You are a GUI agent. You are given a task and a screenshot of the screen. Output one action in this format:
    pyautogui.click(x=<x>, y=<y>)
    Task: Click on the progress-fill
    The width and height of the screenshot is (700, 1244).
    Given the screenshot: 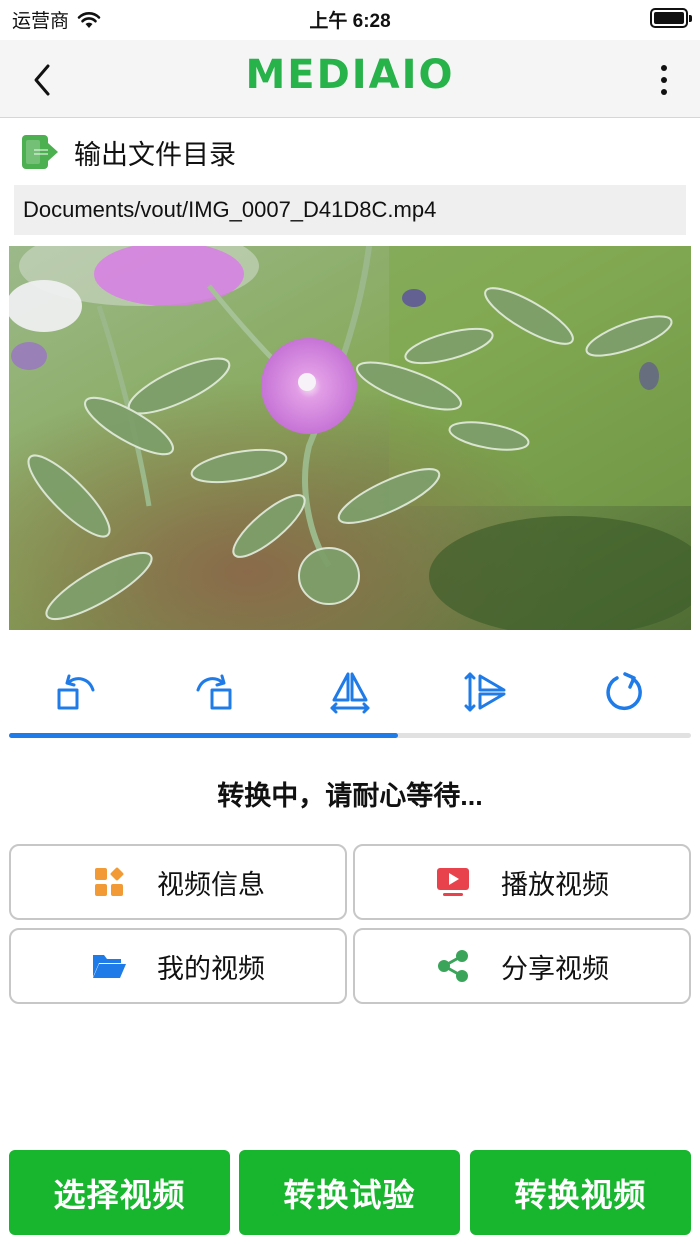 What is the action you would take?
    pyautogui.click(x=203, y=735)
    